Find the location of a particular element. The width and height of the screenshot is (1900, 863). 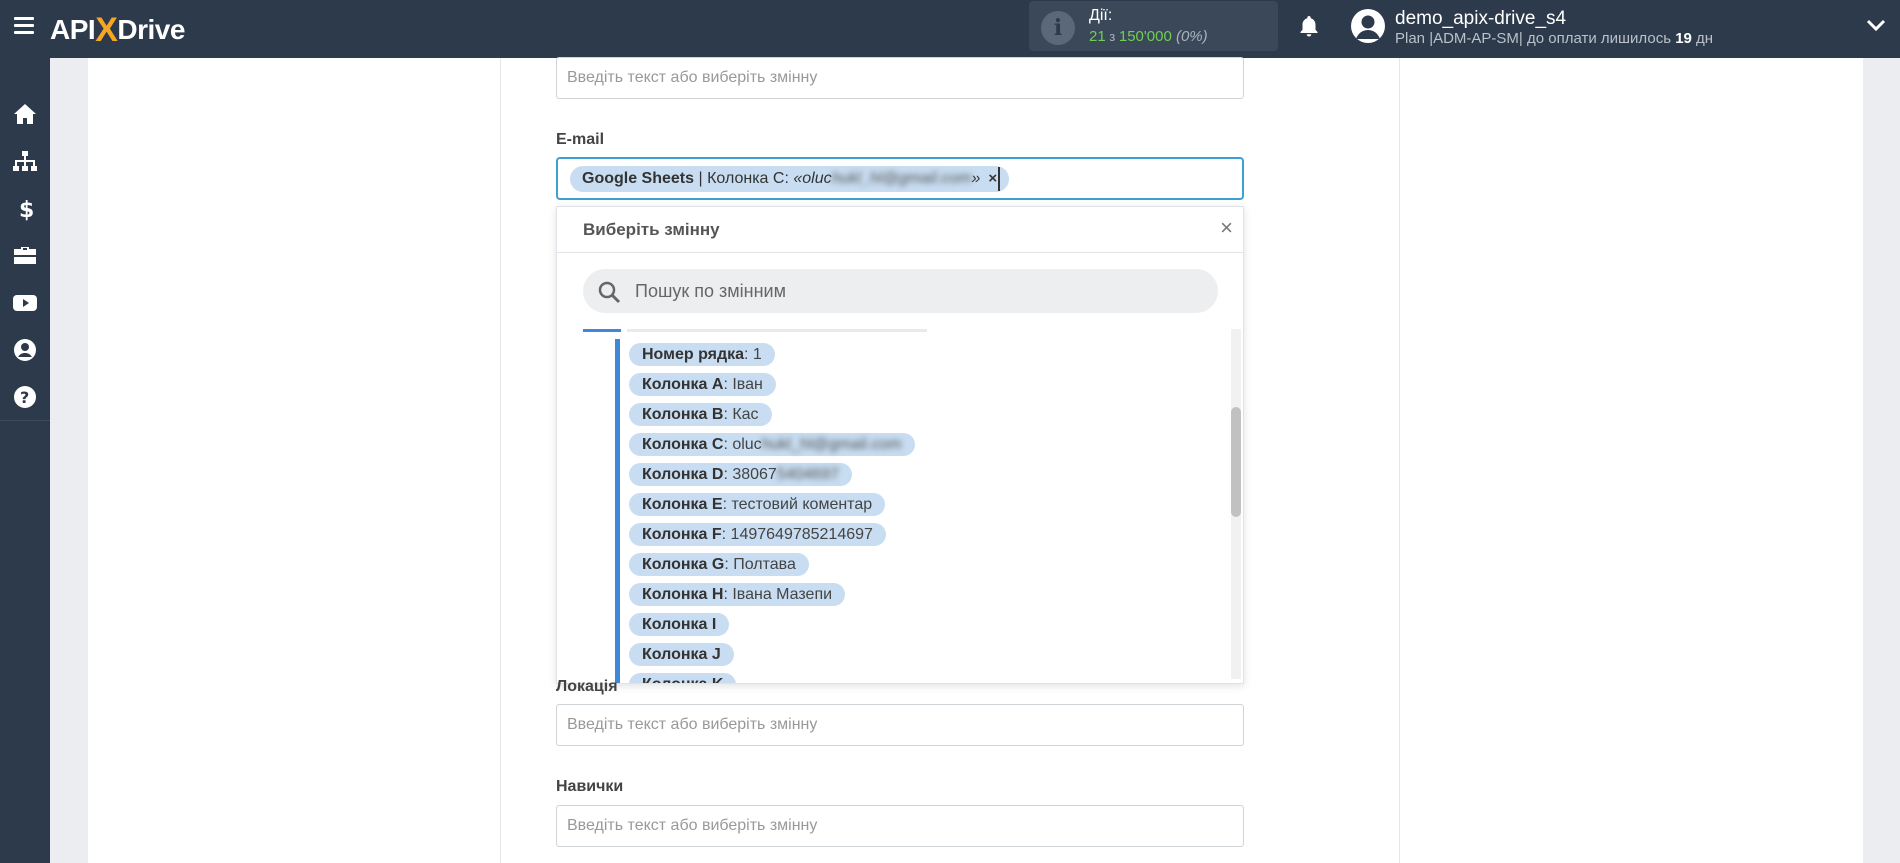

home-icon is located at coordinates (25, 114).